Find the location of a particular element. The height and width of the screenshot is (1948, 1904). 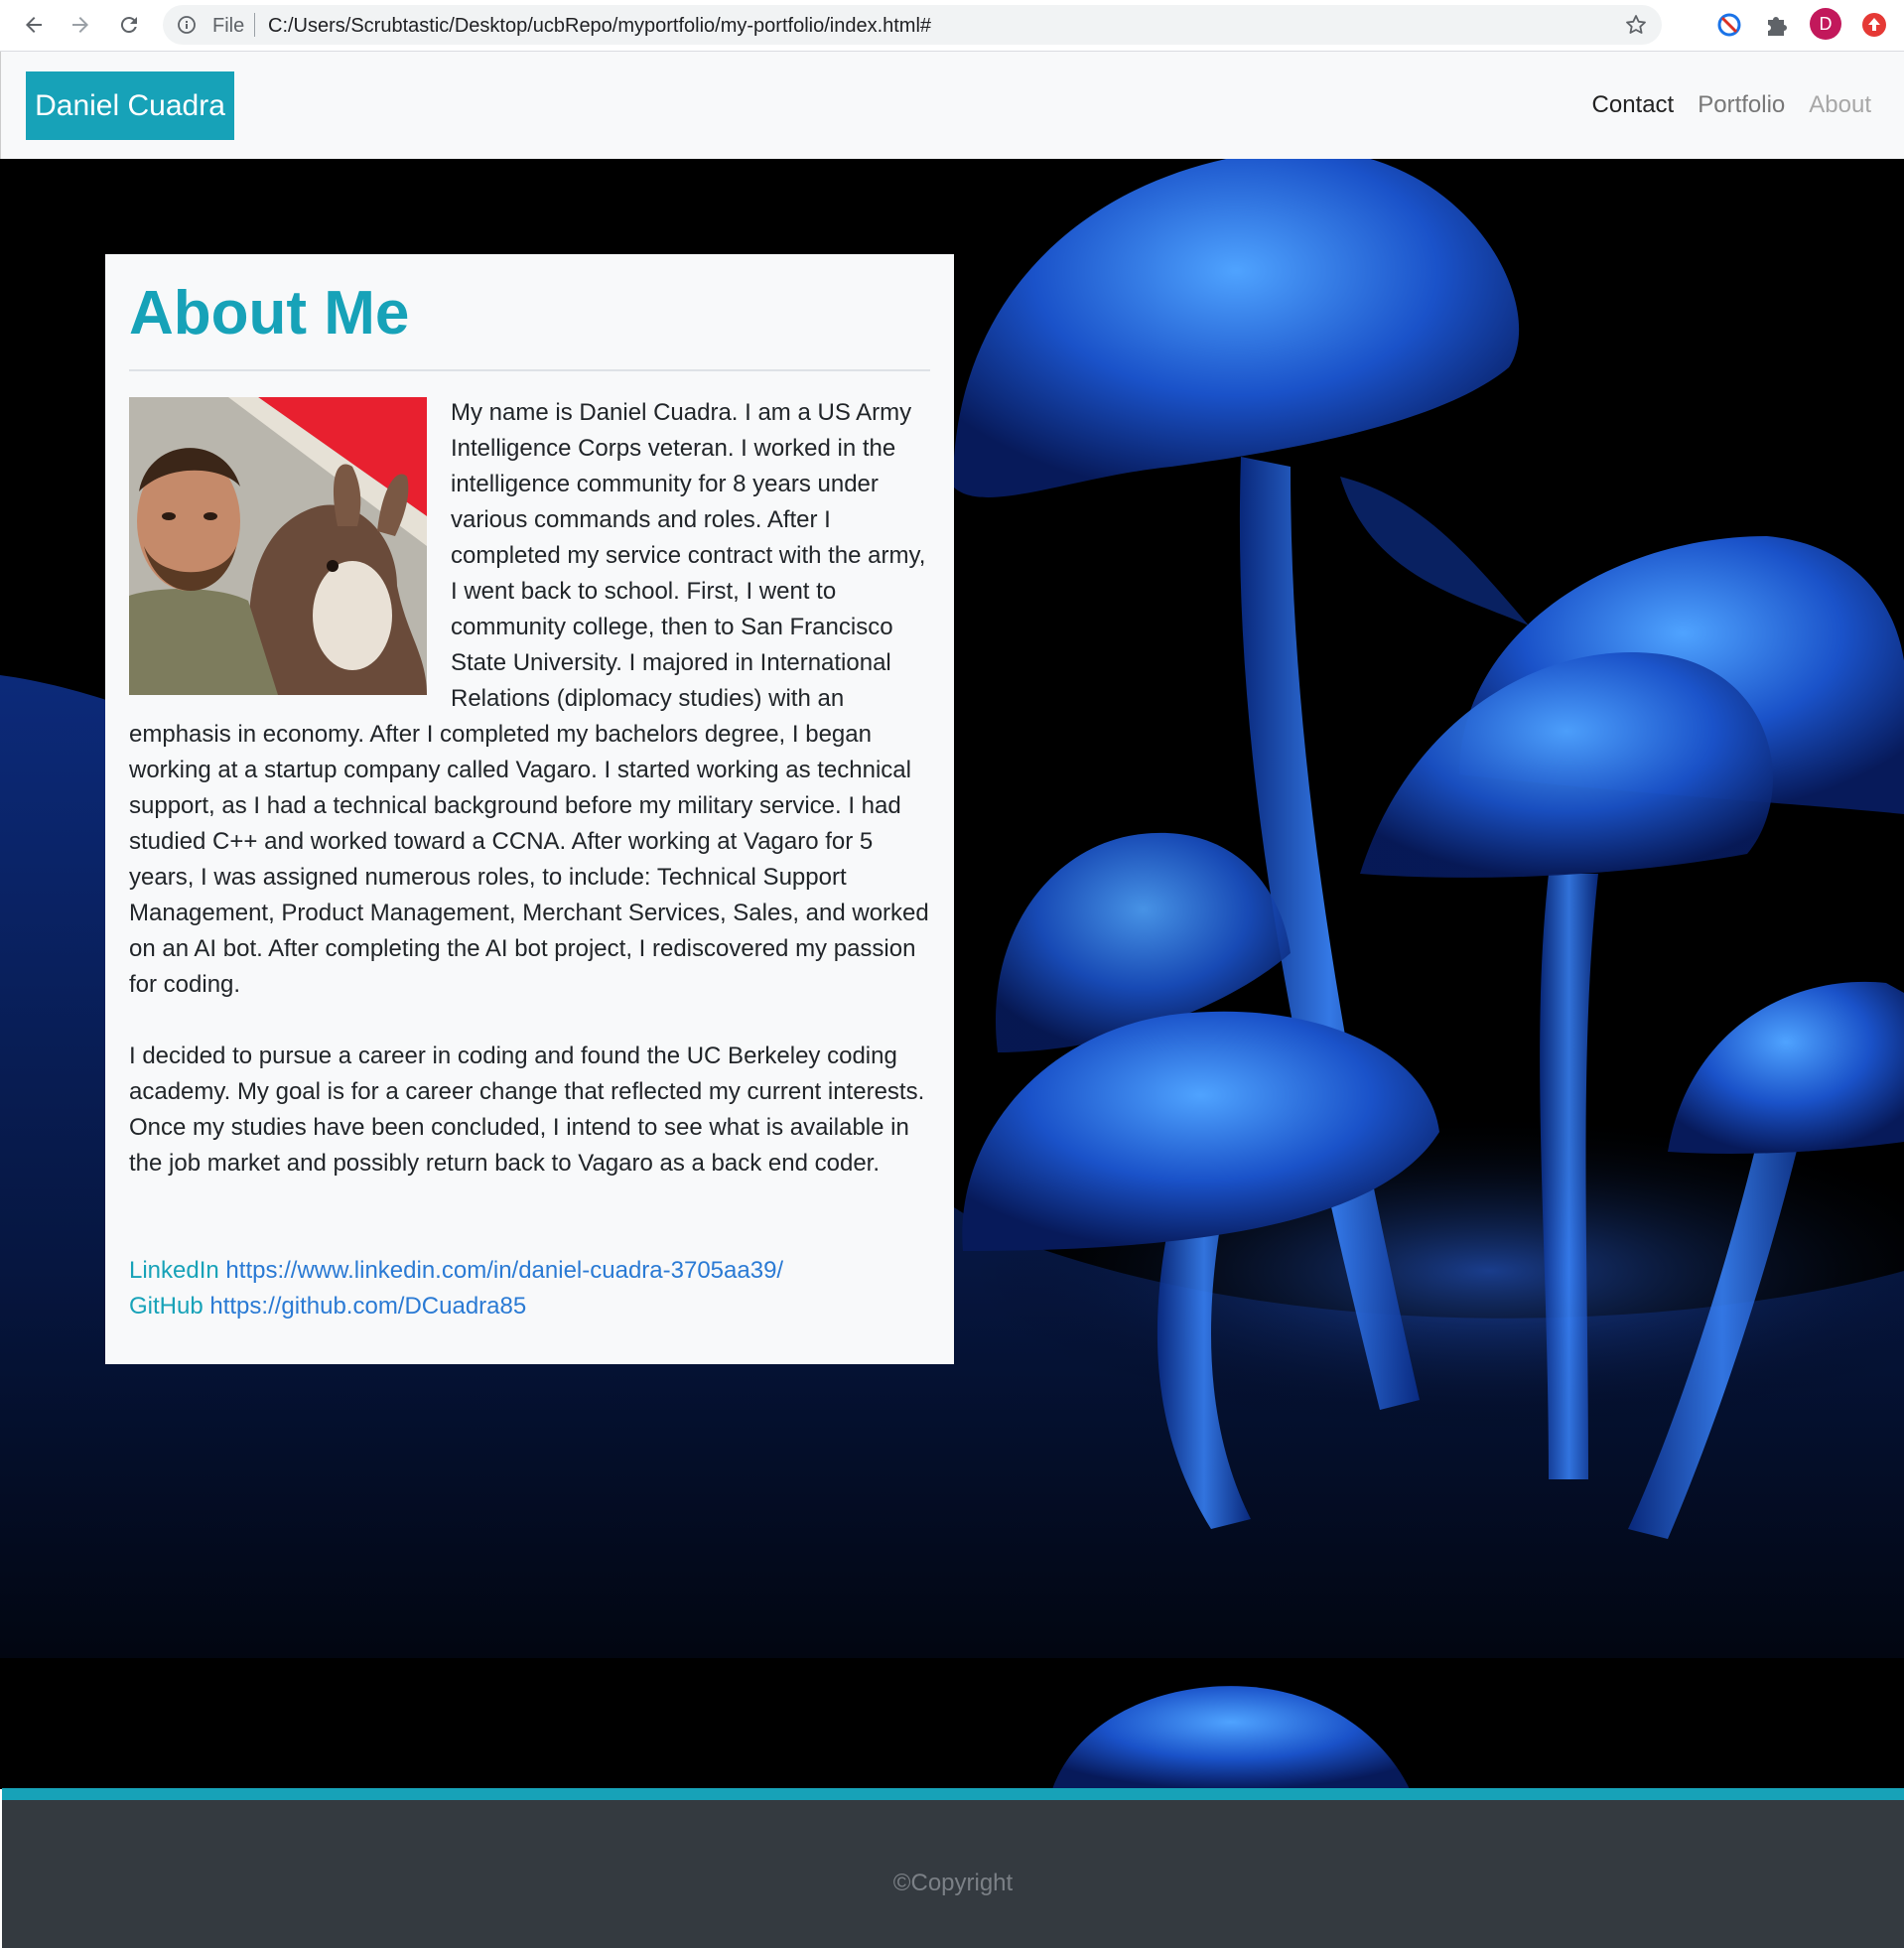

site-navbar: Daniel Cuadra Contact Portfolio About is located at coordinates (952, 105).